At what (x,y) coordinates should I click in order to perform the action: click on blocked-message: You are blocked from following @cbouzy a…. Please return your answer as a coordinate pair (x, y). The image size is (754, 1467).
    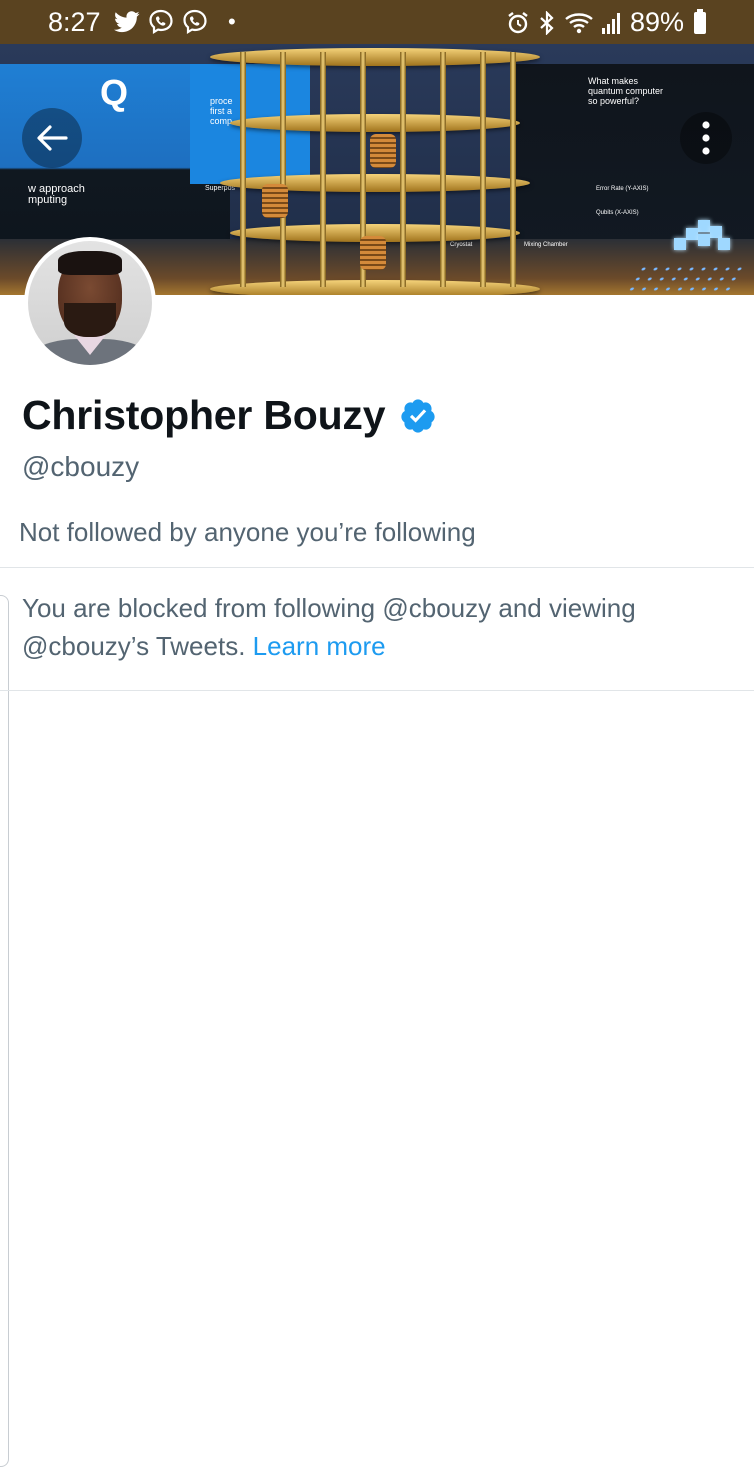
    Looking at the image, I should click on (372, 627).